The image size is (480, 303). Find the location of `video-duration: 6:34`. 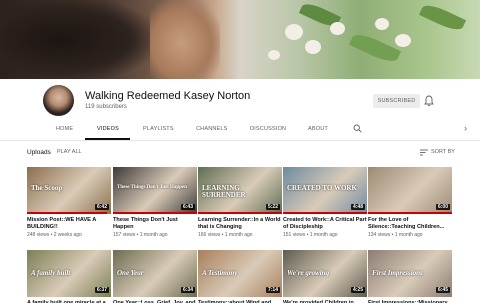

video-duration: 6:34 is located at coordinates (187, 290).